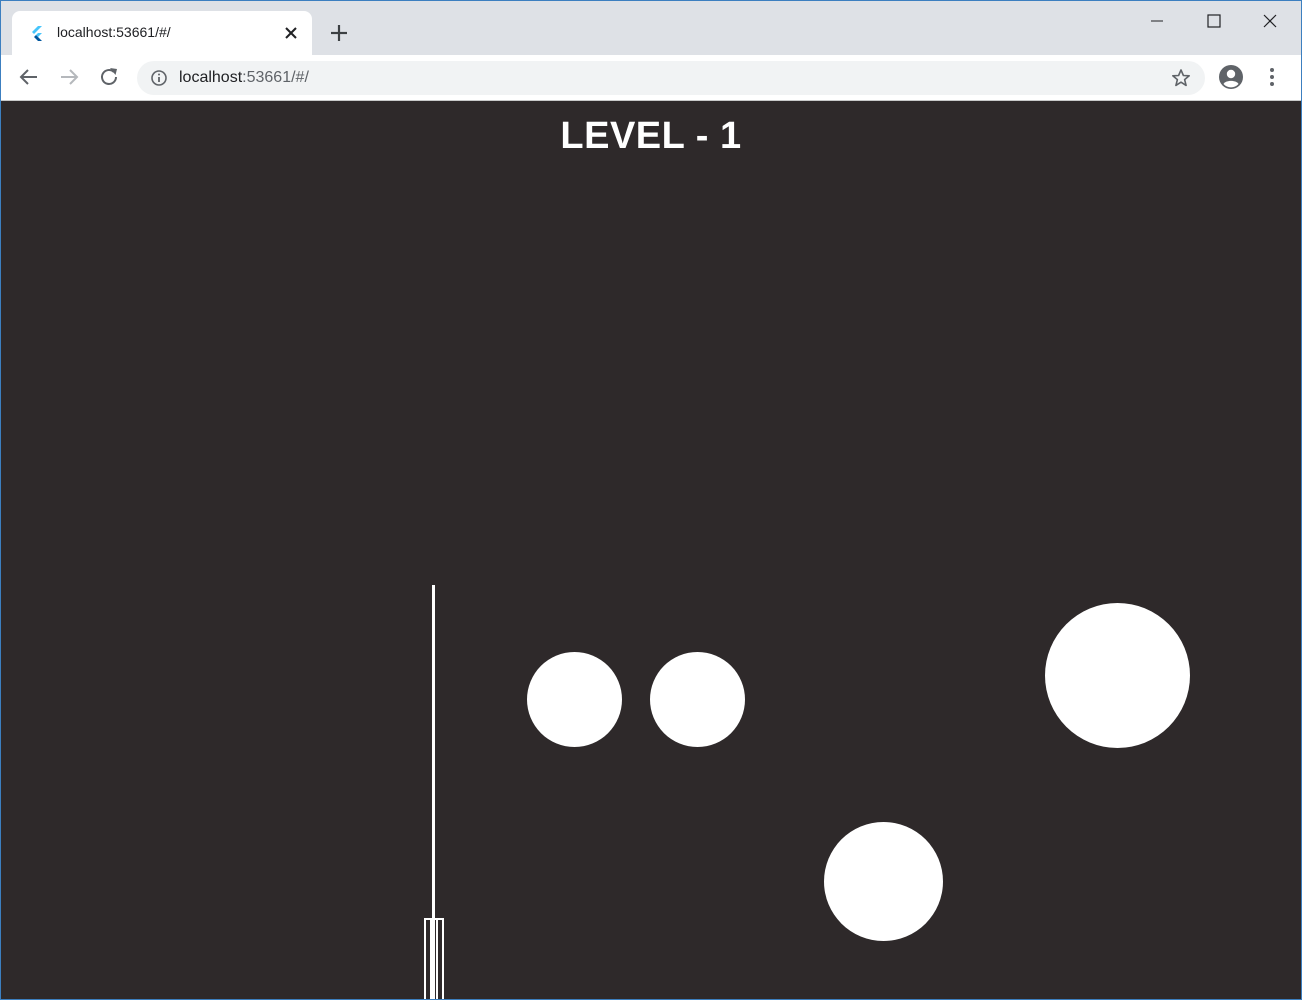 The height and width of the screenshot is (1000, 1302). What do you see at coordinates (211, 77) in the screenshot?
I see `url-host: localhost` at bounding box center [211, 77].